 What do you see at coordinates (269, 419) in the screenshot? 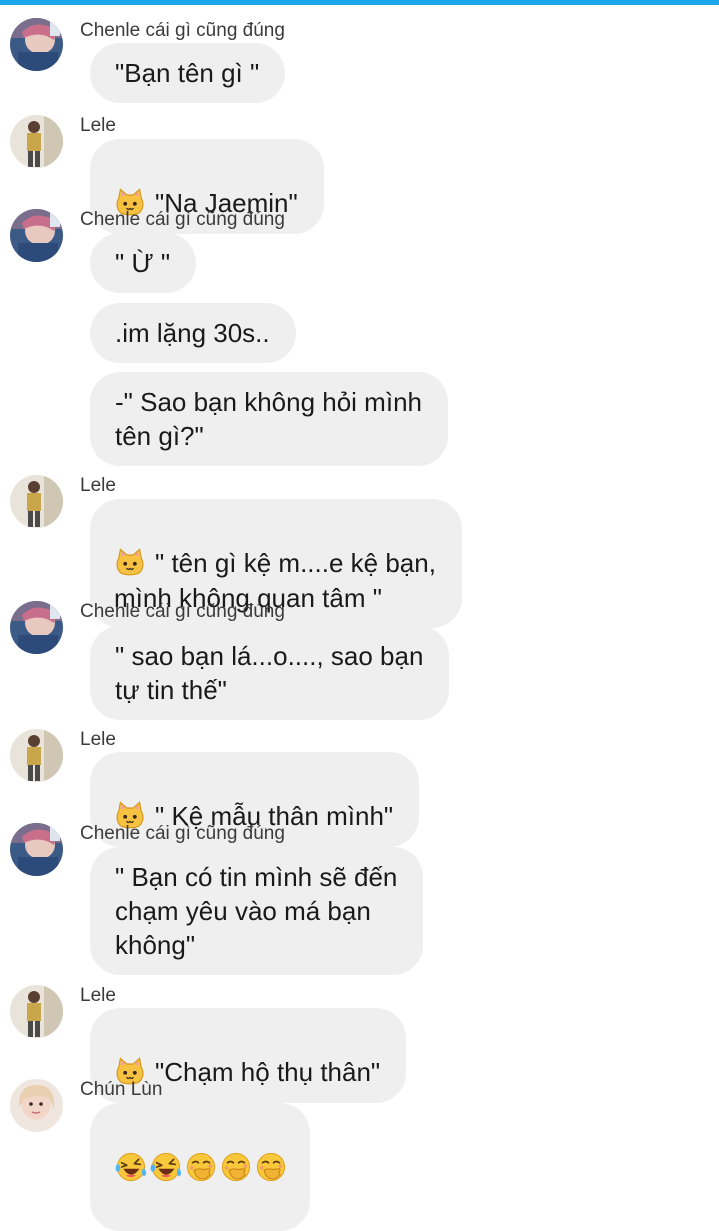
I see `message-bubble: -" Sao bạn không hỏi mình tên gì?"` at bounding box center [269, 419].